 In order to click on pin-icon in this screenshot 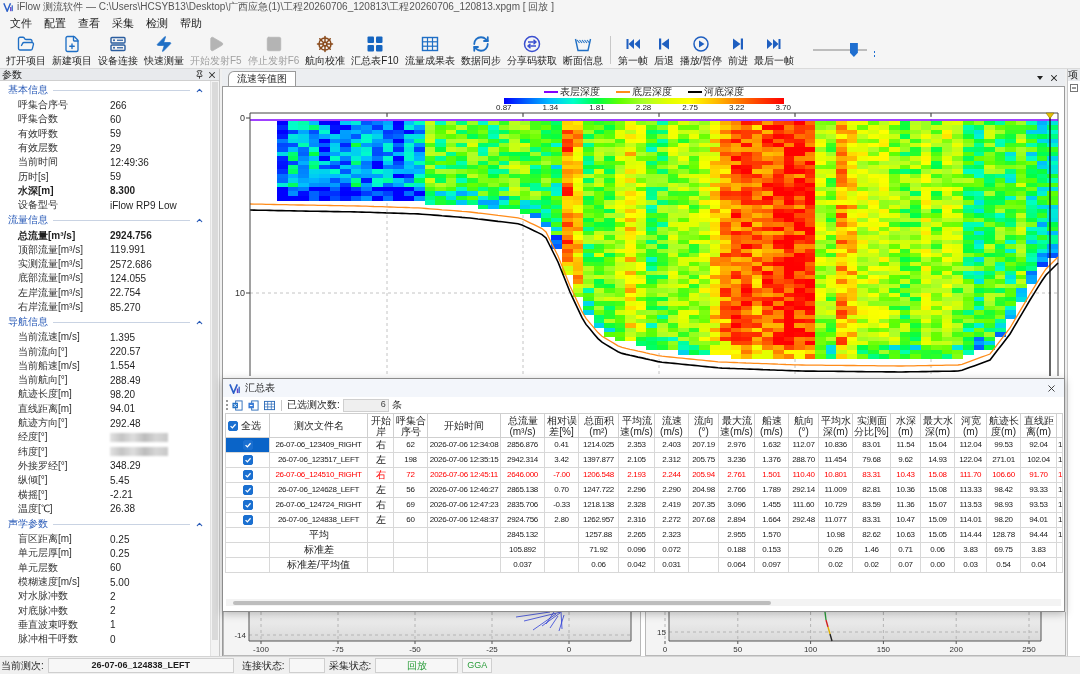, I will do `click(199, 74)`.